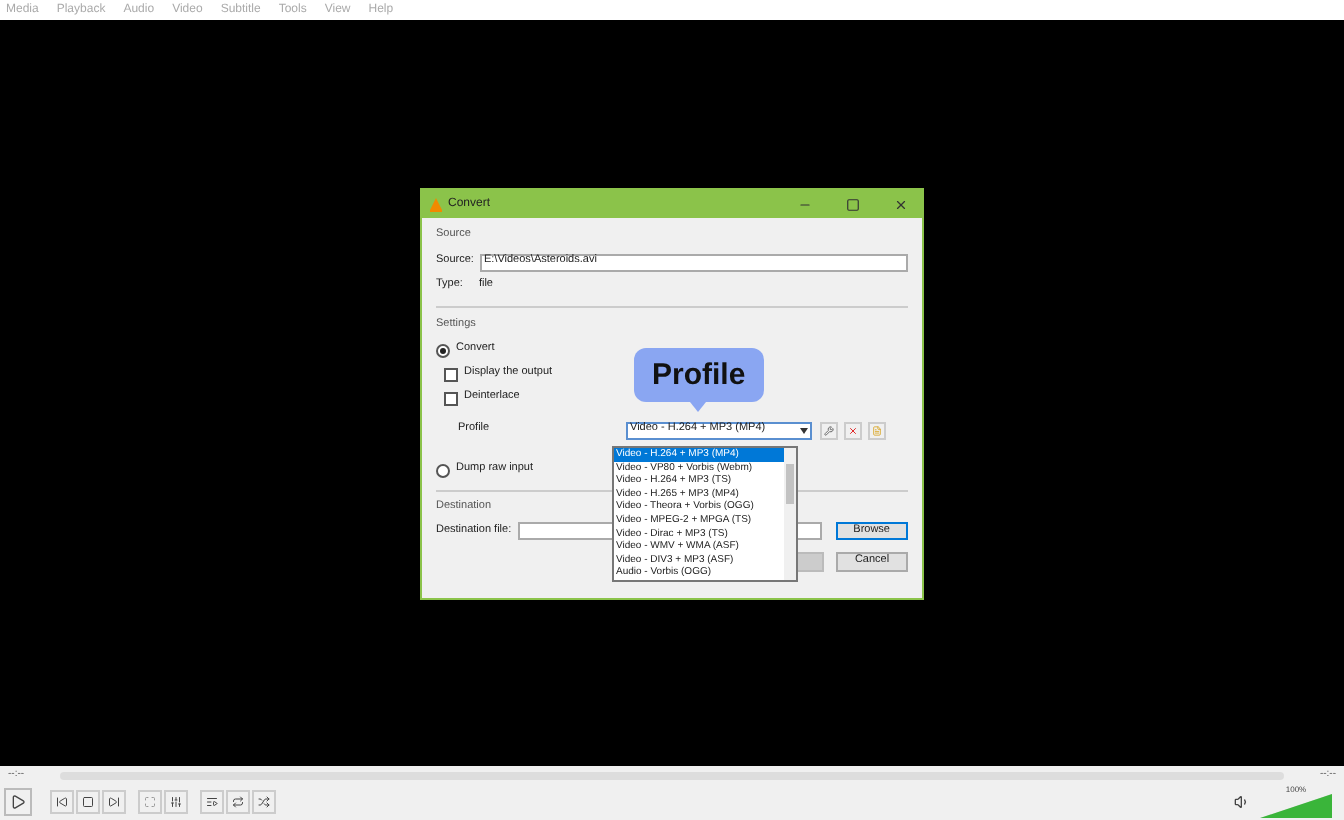 The width and height of the screenshot is (1344, 820). What do you see at coordinates (853, 430) in the screenshot?
I see `delete-icon` at bounding box center [853, 430].